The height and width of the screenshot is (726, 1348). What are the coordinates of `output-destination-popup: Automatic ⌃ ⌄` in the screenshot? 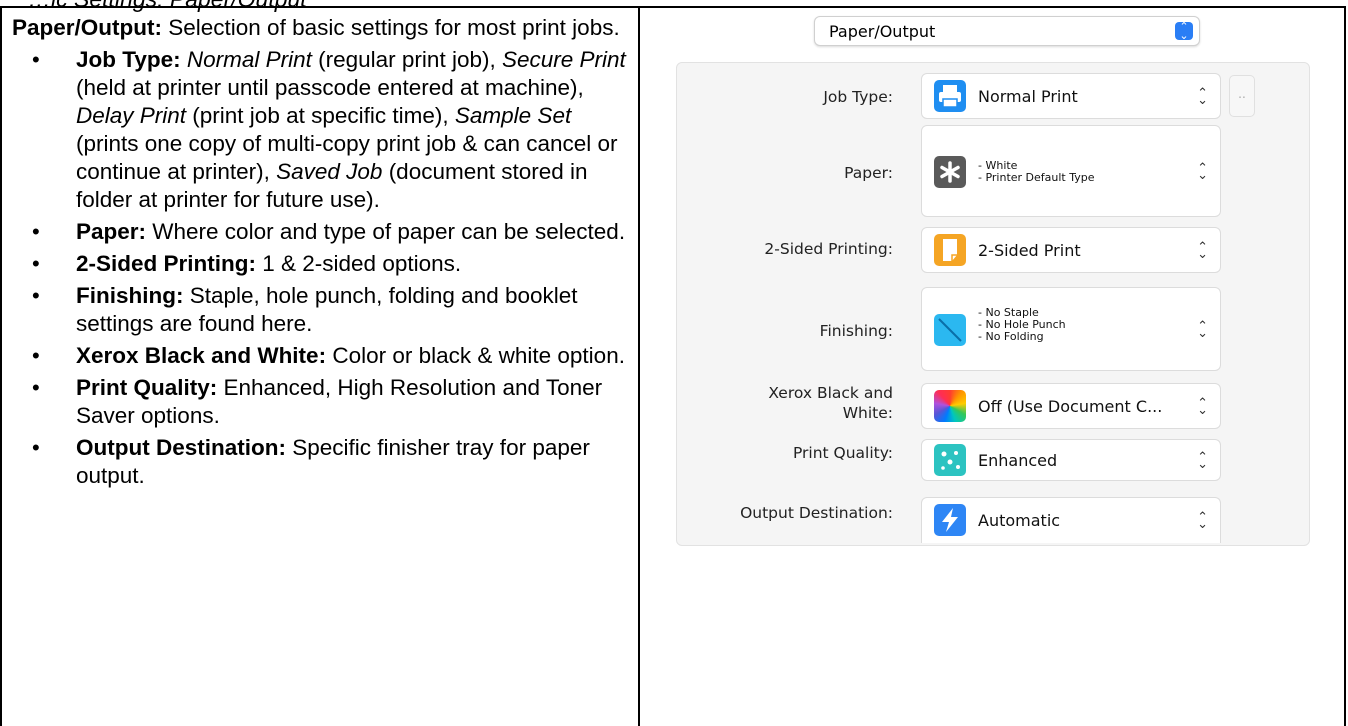 It's located at (1071, 520).